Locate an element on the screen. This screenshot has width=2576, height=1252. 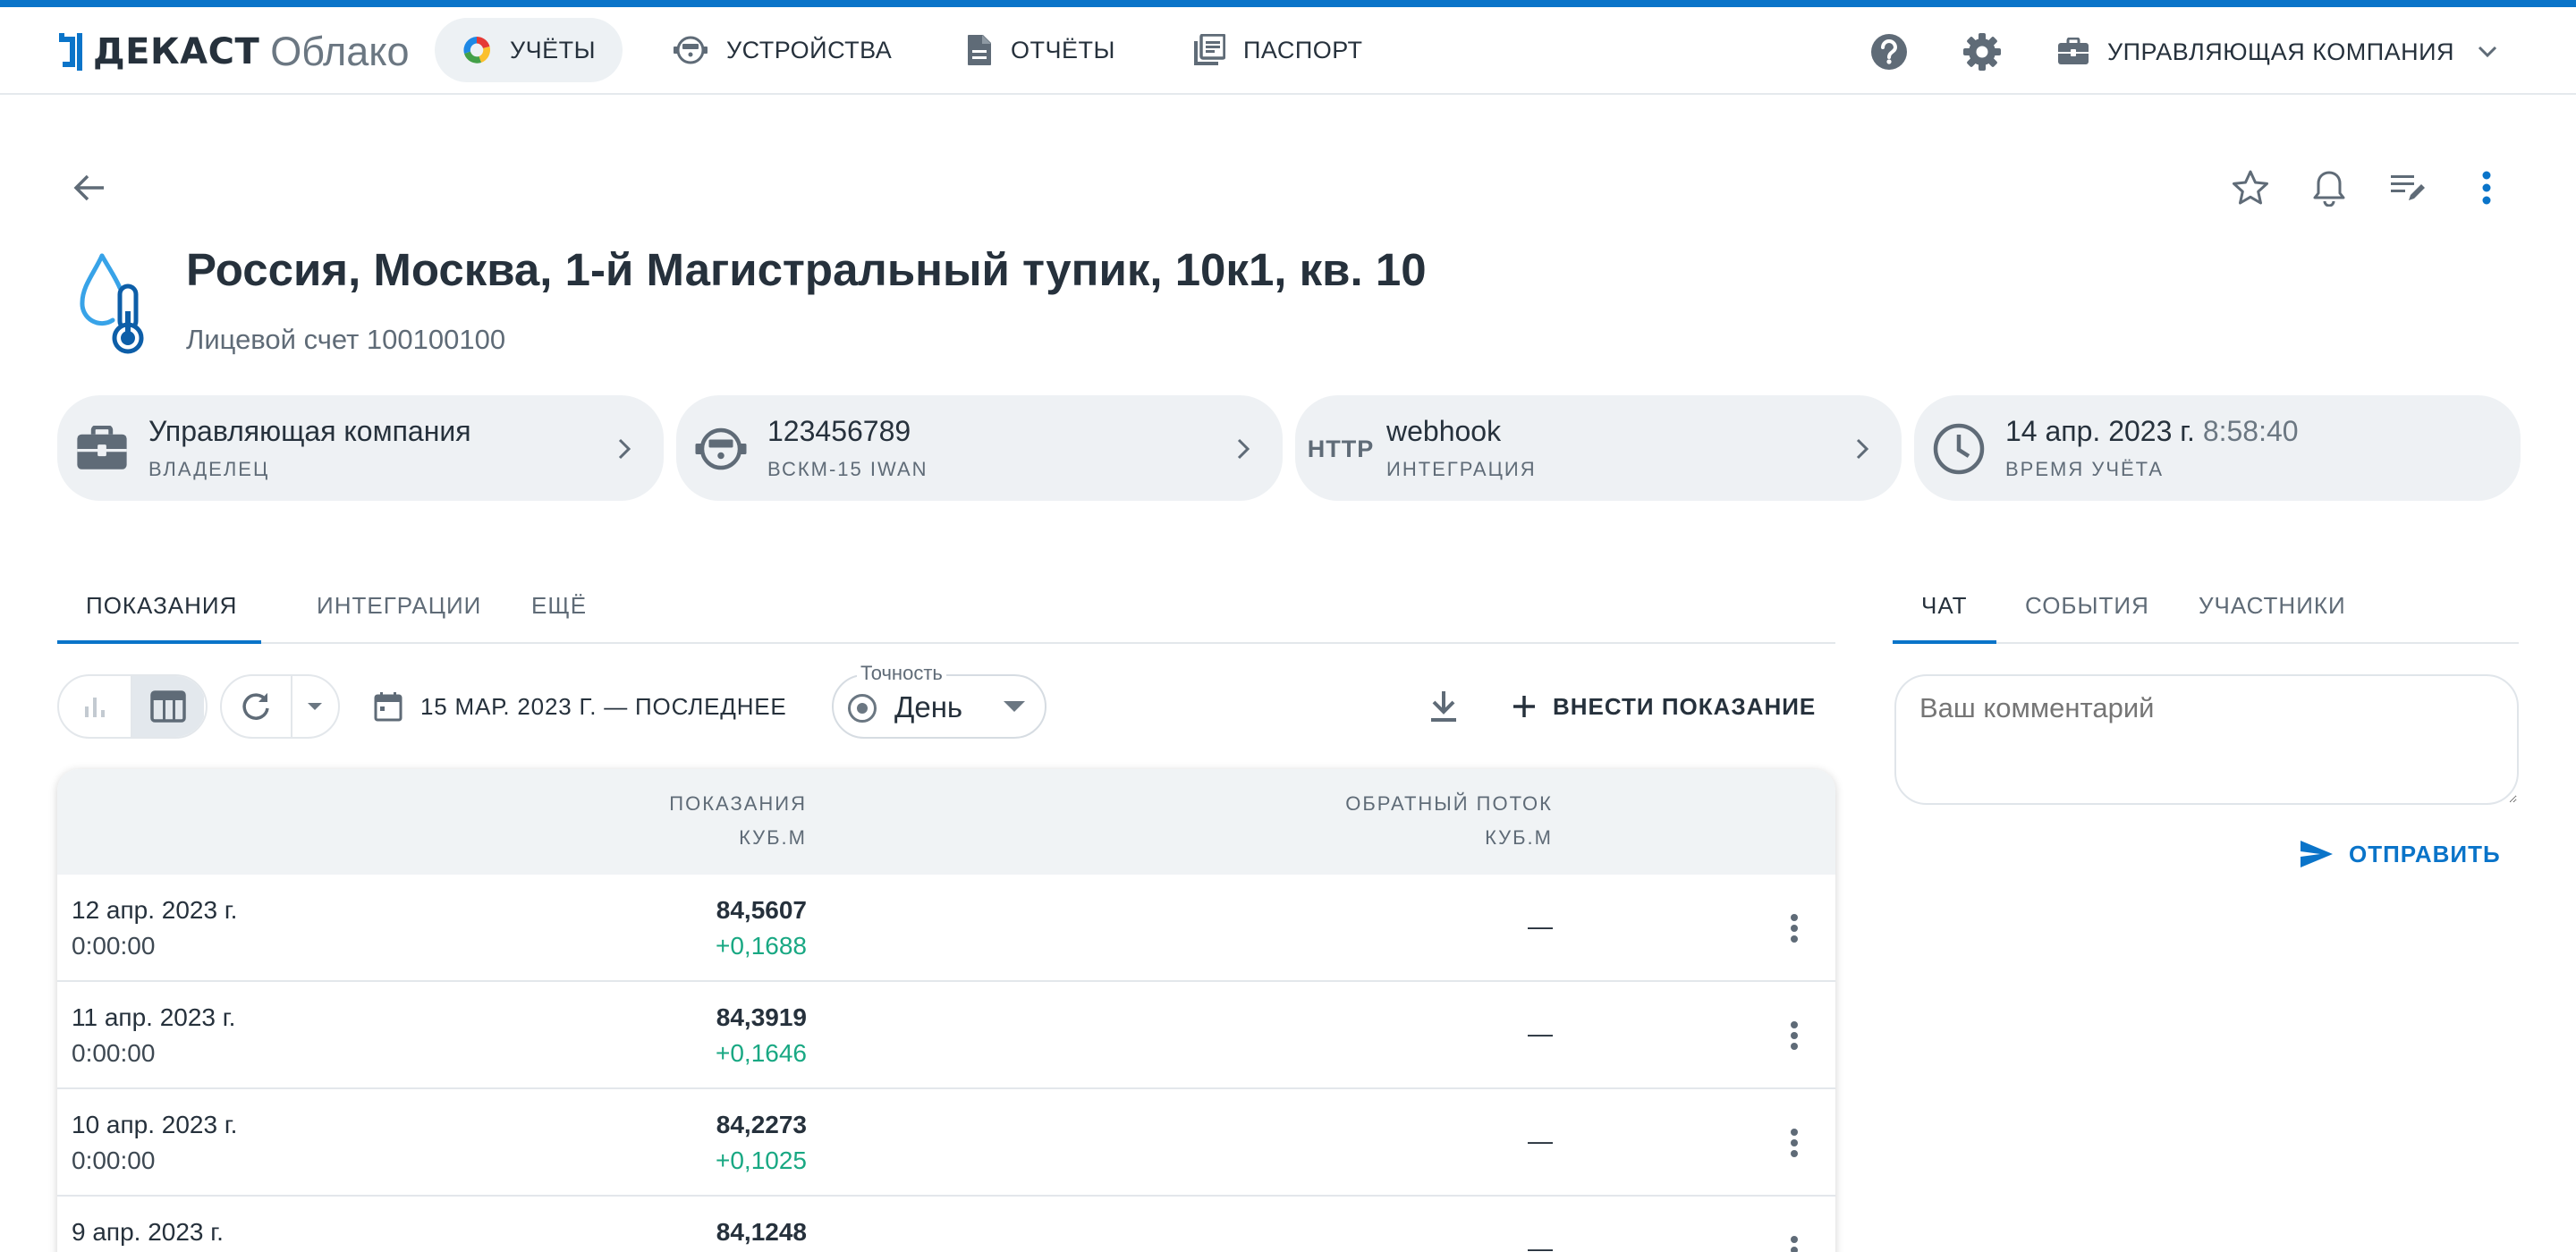
company-menu: УПРАВЛЯЮЩАЯ КОМПАНИЯ is located at coordinates (2277, 52).